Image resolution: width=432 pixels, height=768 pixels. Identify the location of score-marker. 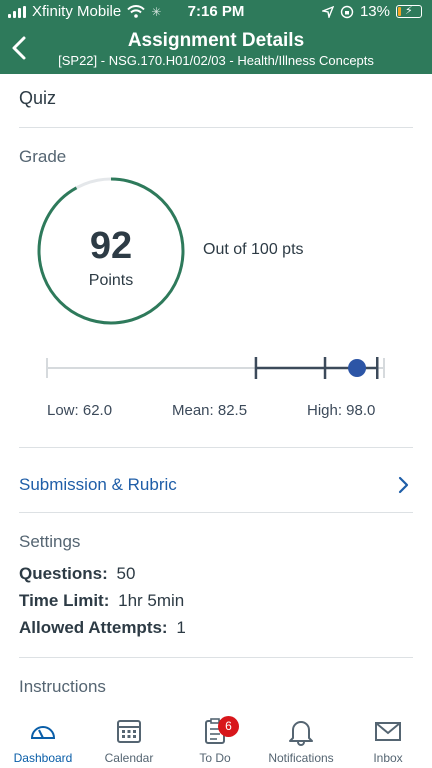
(357, 368).